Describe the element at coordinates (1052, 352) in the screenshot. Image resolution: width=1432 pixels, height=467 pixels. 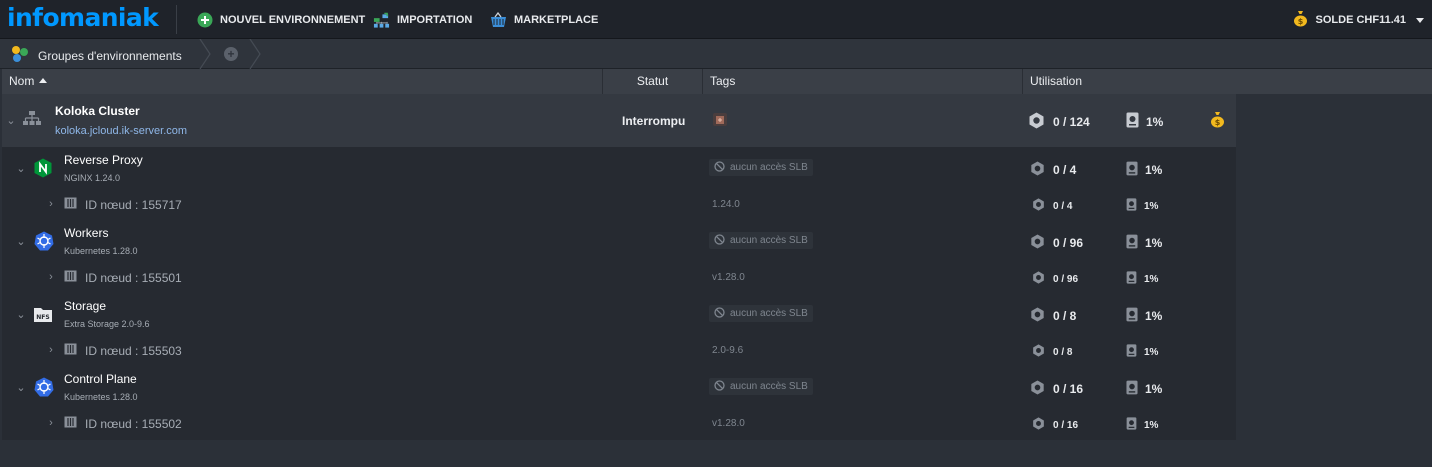
I see `node-cloudlets: 0 / 8` at that location.